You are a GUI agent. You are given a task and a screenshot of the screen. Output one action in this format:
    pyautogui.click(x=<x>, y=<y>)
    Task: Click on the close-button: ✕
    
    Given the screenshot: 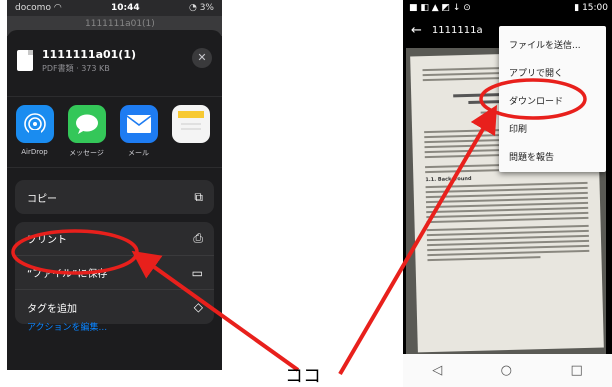 What is the action you would take?
    pyautogui.click(x=202, y=58)
    